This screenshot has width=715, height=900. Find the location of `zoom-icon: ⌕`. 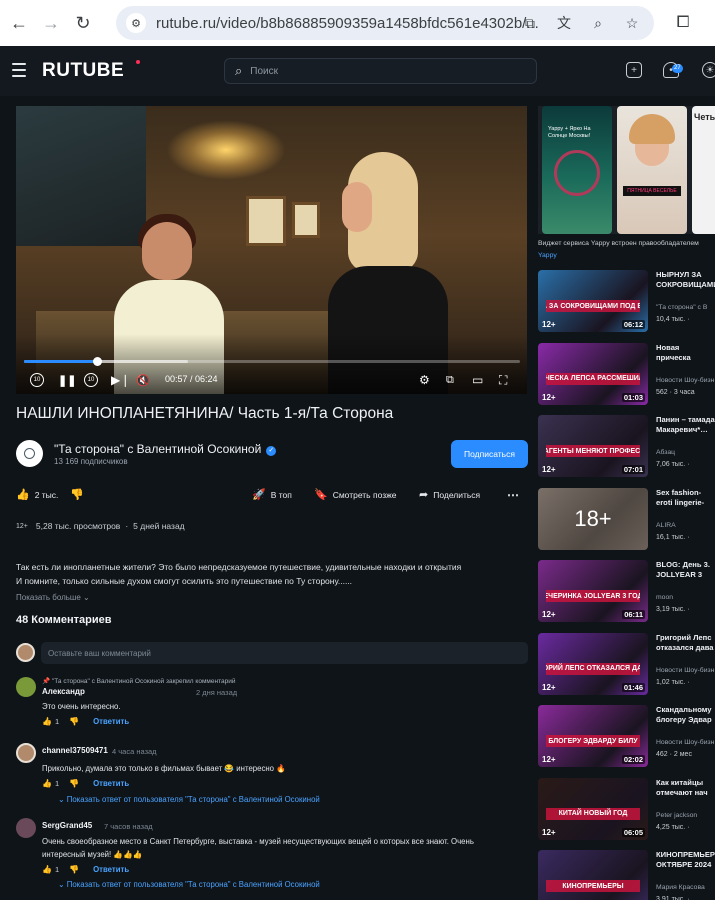

zoom-icon: ⌕ is located at coordinates (598, 23).